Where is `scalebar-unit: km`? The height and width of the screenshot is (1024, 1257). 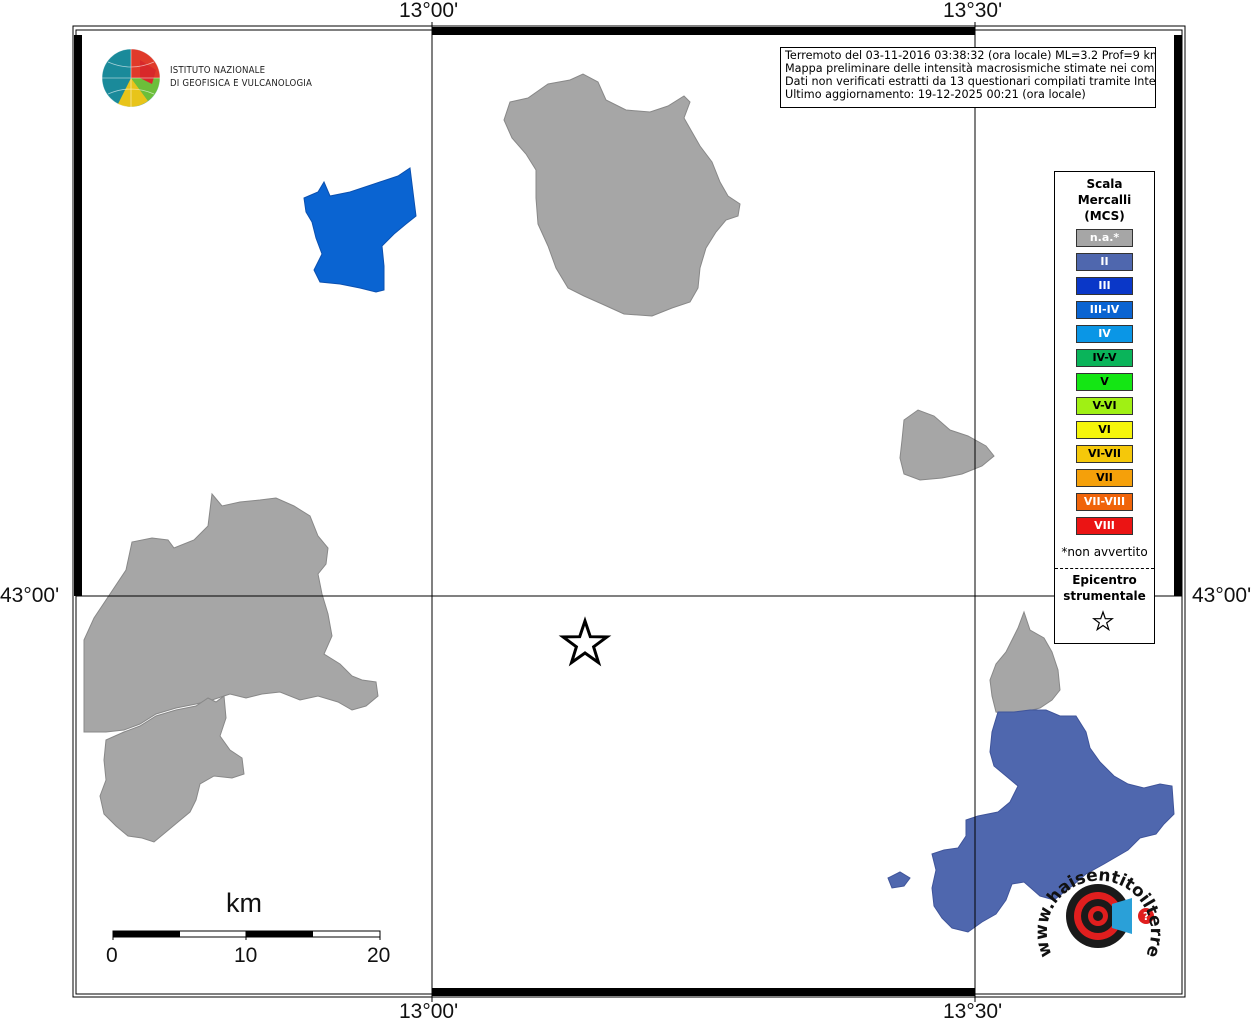 scalebar-unit: km is located at coordinates (244, 903).